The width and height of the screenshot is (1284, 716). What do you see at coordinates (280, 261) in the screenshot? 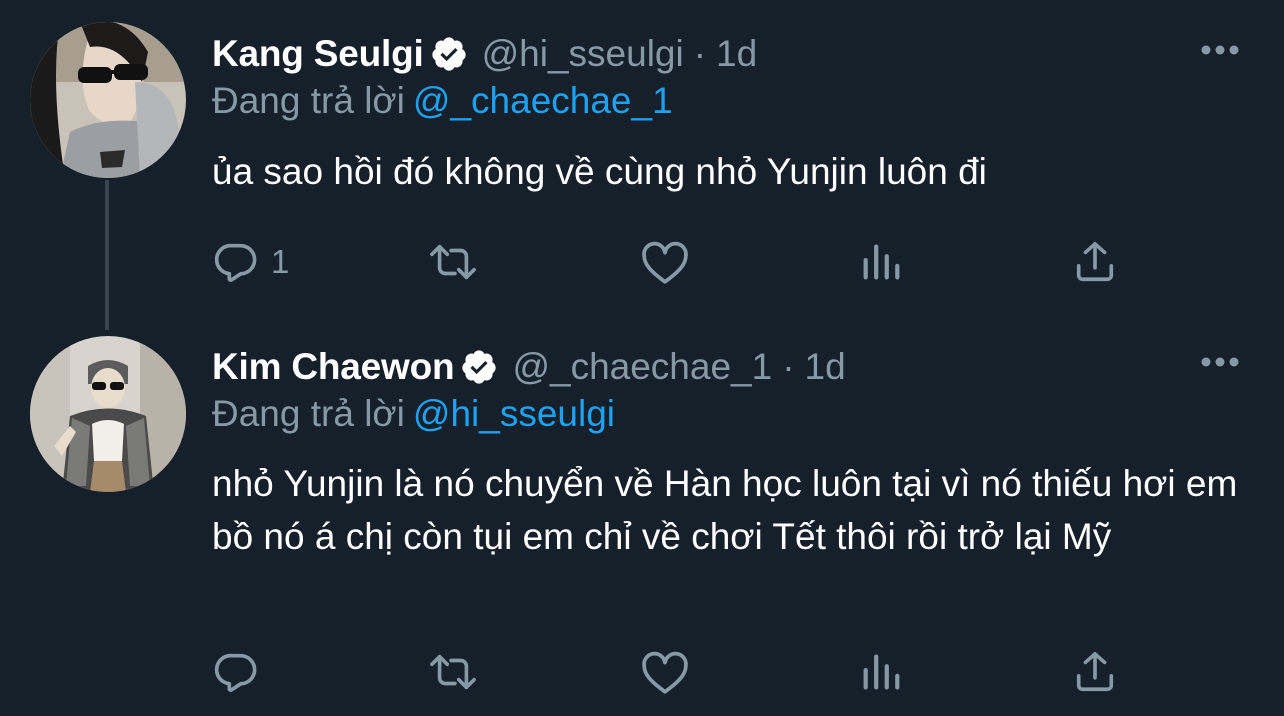
I see `reply-count: 1` at bounding box center [280, 261].